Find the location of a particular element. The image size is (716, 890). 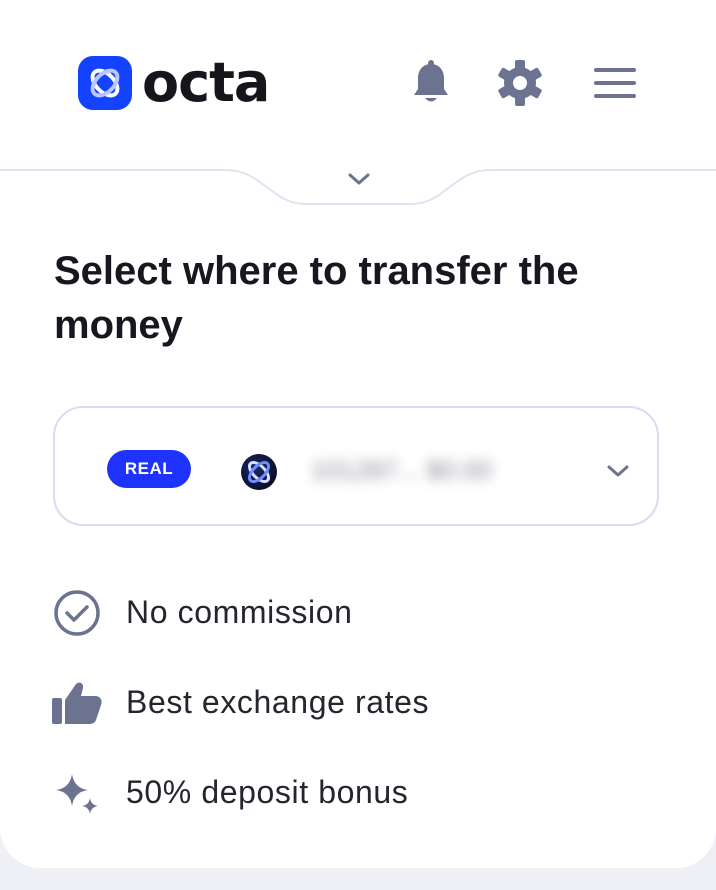

account-value: 101287... $0.00 is located at coordinates (401, 470).